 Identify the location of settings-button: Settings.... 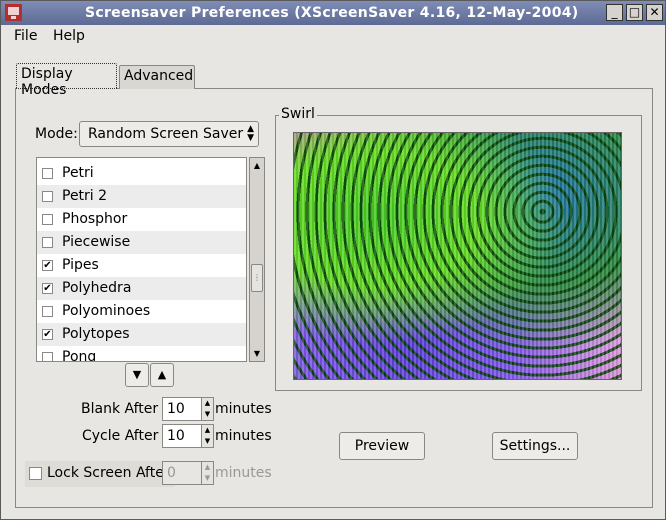
(535, 446).